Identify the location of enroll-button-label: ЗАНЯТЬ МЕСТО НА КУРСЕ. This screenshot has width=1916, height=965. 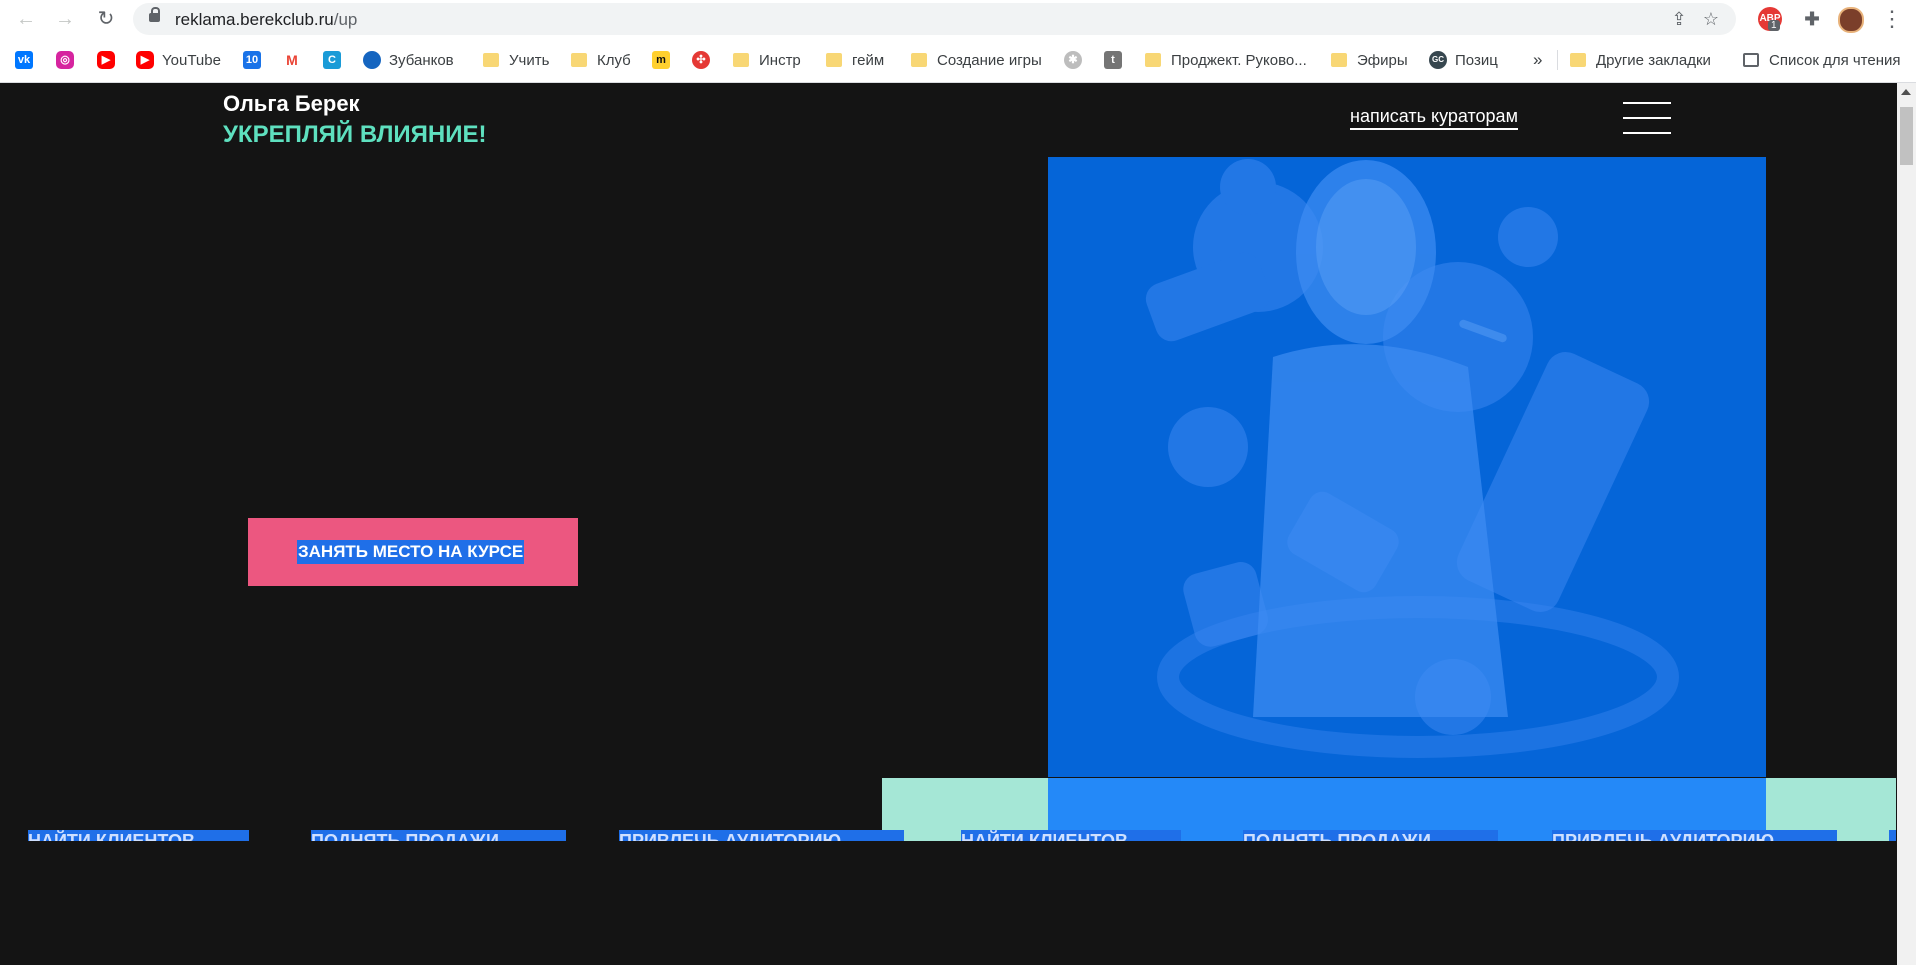
(411, 552).